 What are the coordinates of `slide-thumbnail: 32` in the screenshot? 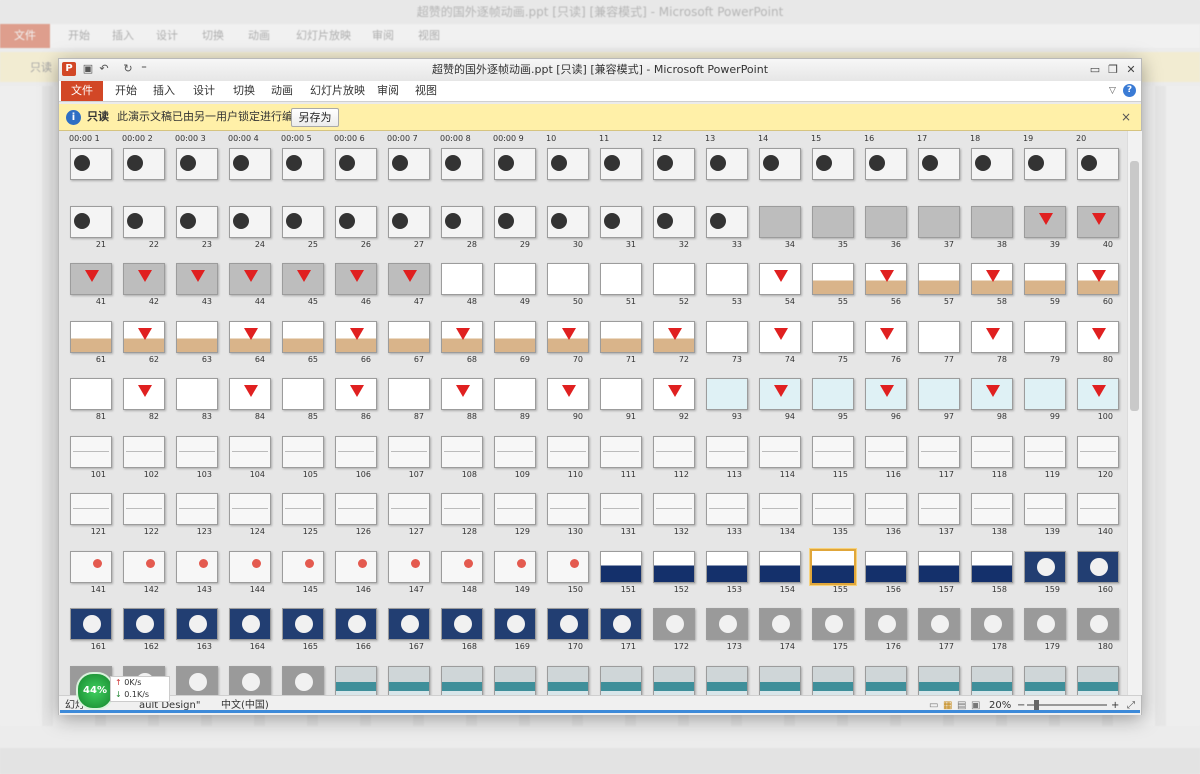 It's located at (672, 230).